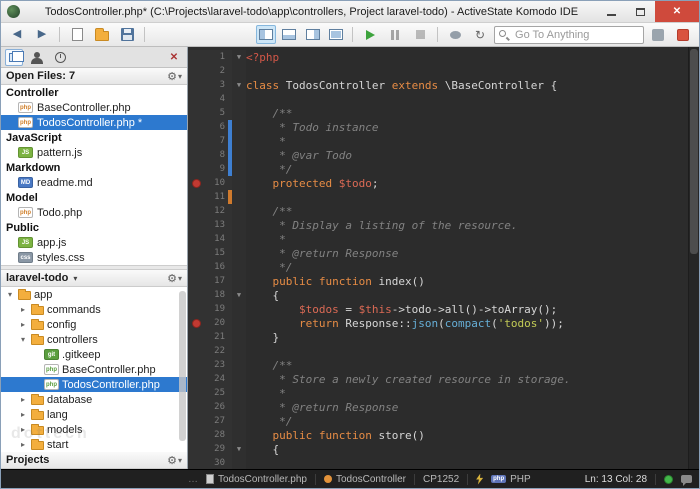 The image size is (700, 489). What do you see at coordinates (174, 460) in the screenshot?
I see `projects-settings-button: ⚙ ▾` at bounding box center [174, 460].